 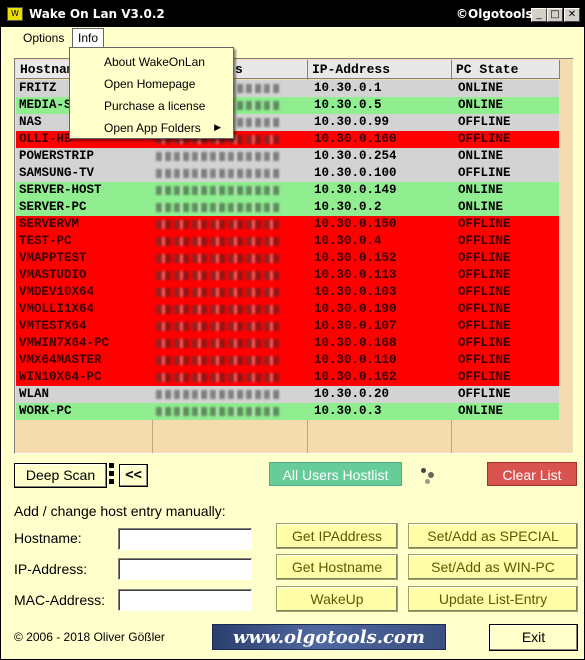 What do you see at coordinates (329, 637) in the screenshot?
I see `olgotools-banner: www.olgotools.com` at bounding box center [329, 637].